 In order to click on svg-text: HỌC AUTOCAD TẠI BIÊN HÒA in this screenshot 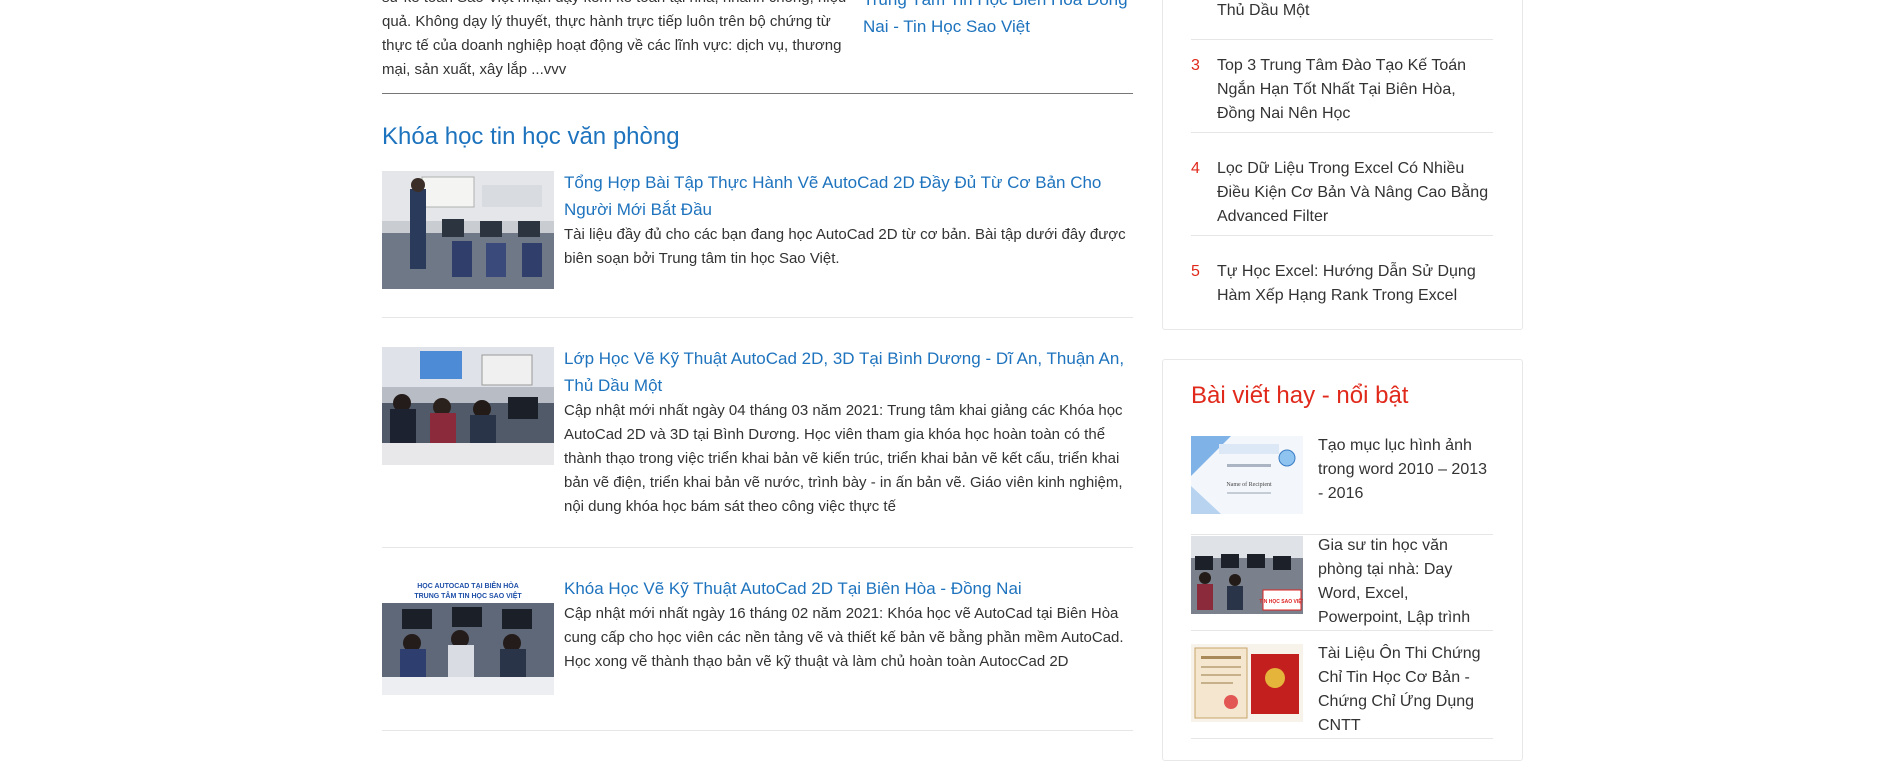, I will do `click(468, 585)`.